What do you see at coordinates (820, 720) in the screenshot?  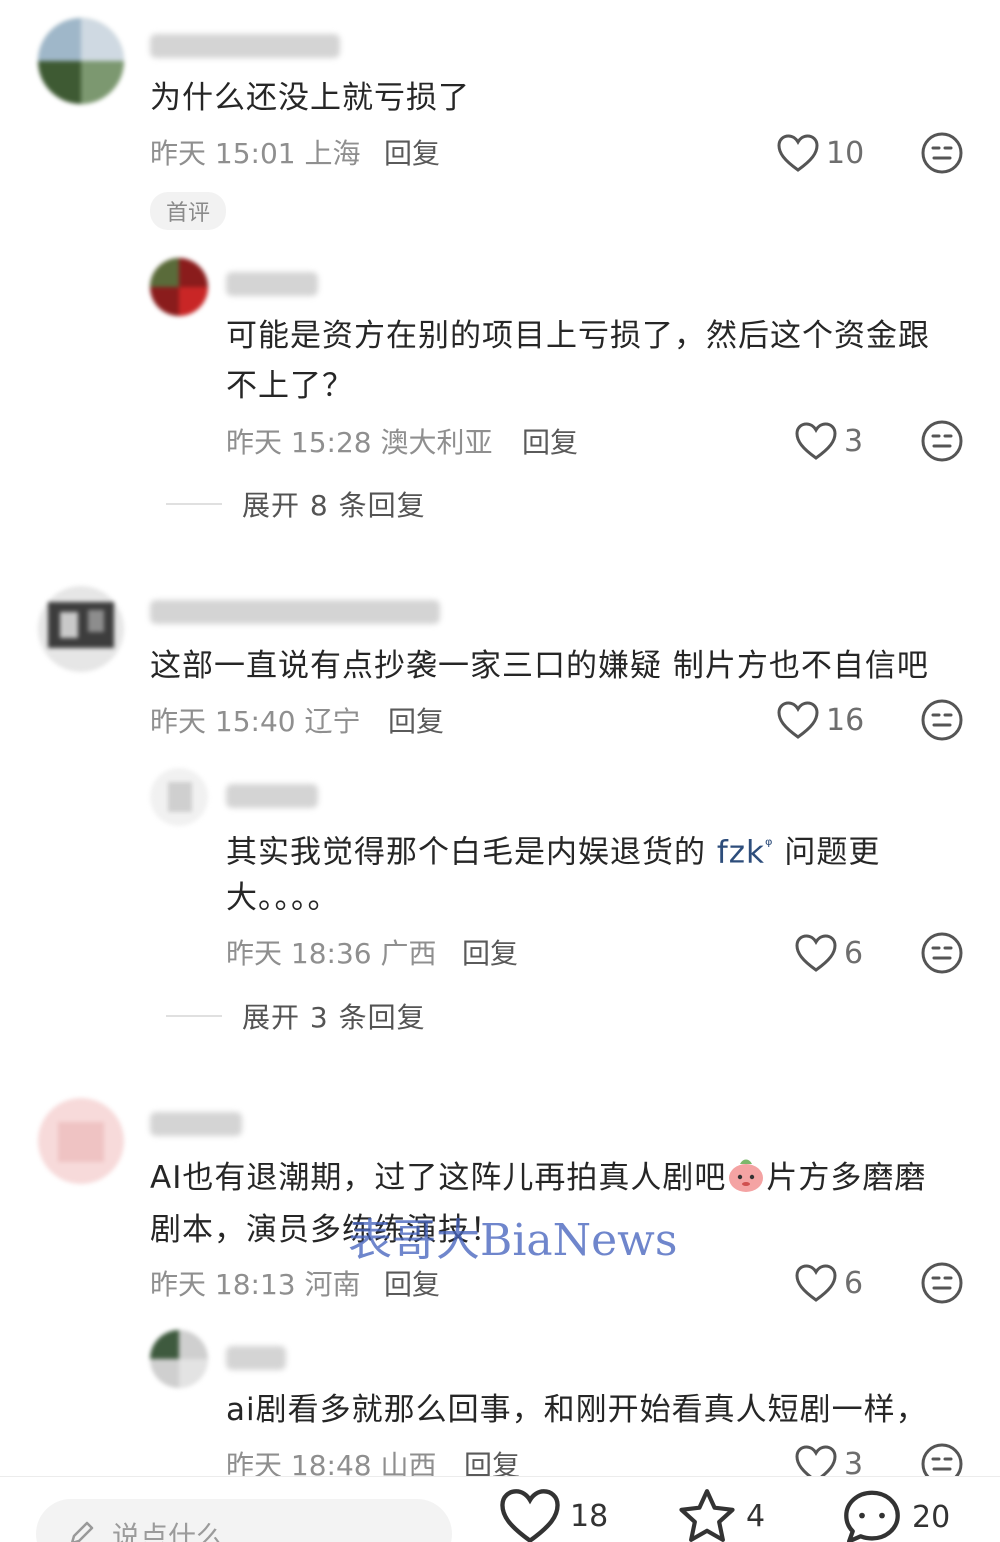 I see `like-button: 16` at bounding box center [820, 720].